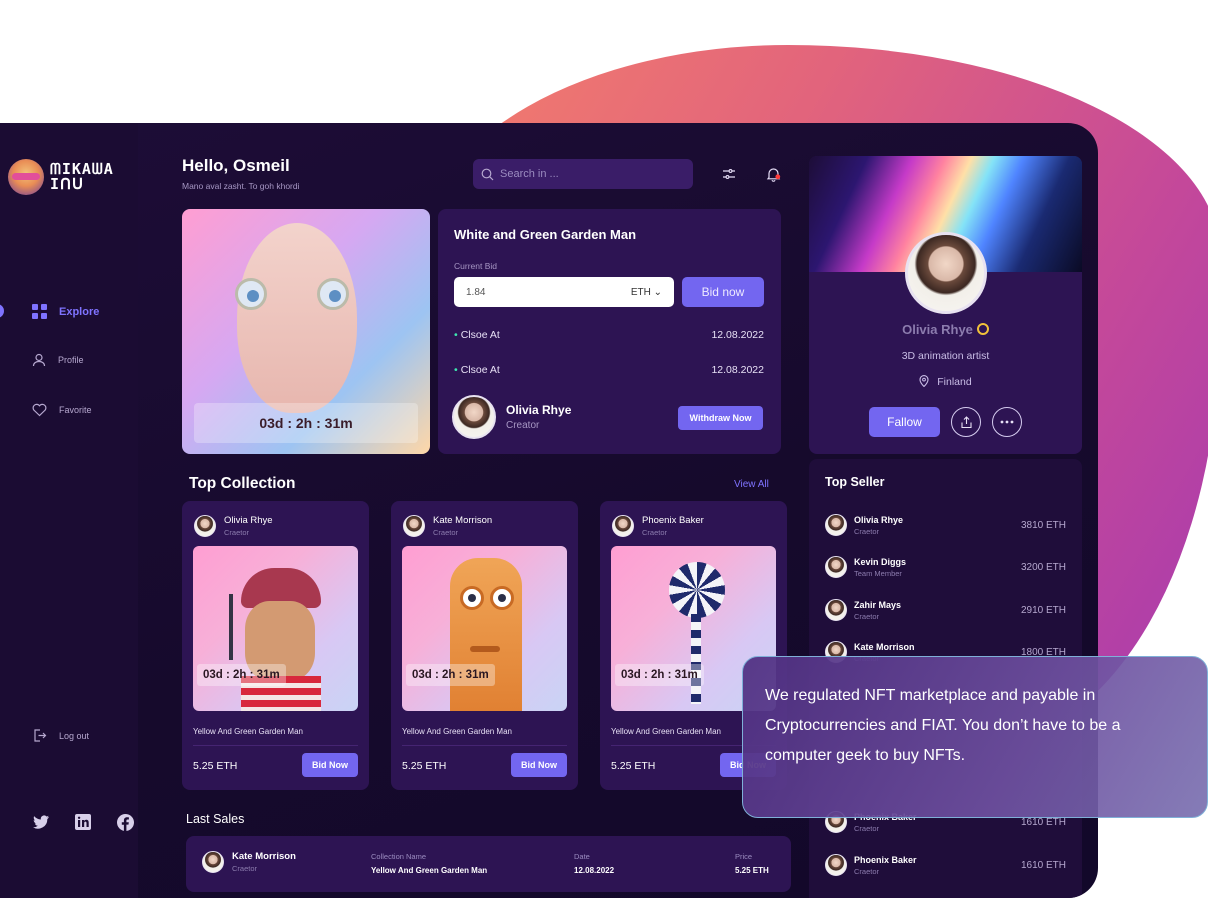 The image size is (1208, 898). What do you see at coordinates (67, 184) in the screenshot?
I see `logo-line-2: Iᑎᑌ` at bounding box center [67, 184].